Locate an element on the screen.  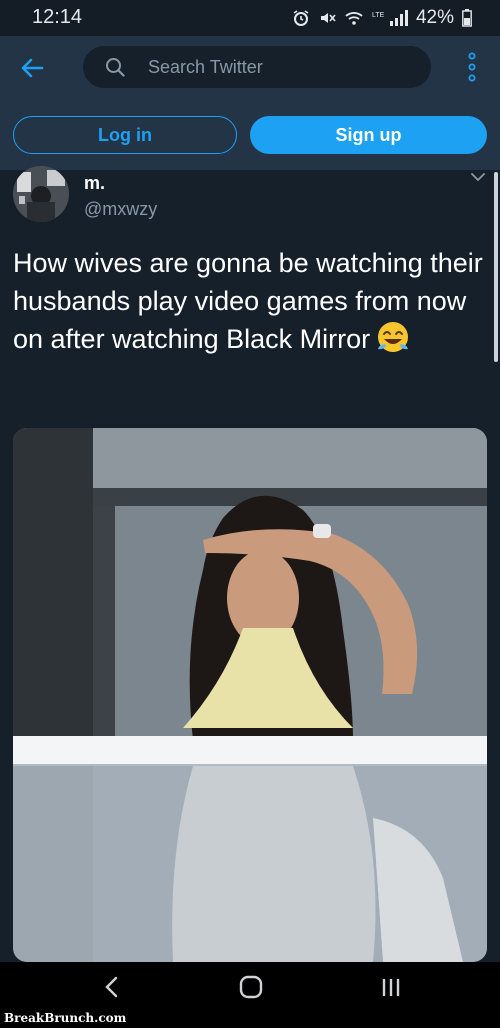
alarm-icon is located at coordinates (301, 18).